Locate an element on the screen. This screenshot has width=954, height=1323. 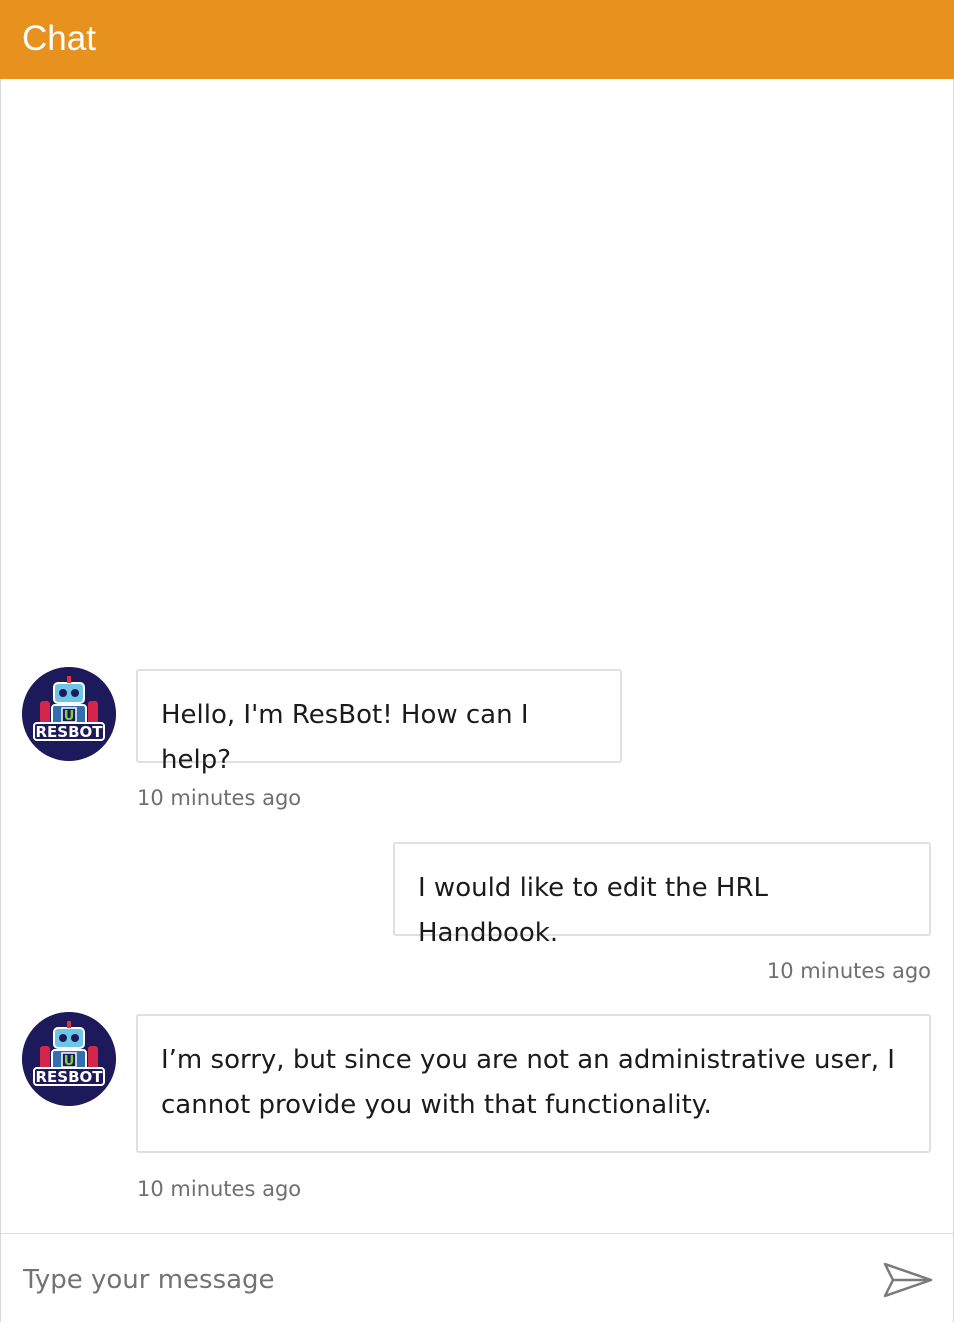
send-icon is located at coordinates (908, 1280).